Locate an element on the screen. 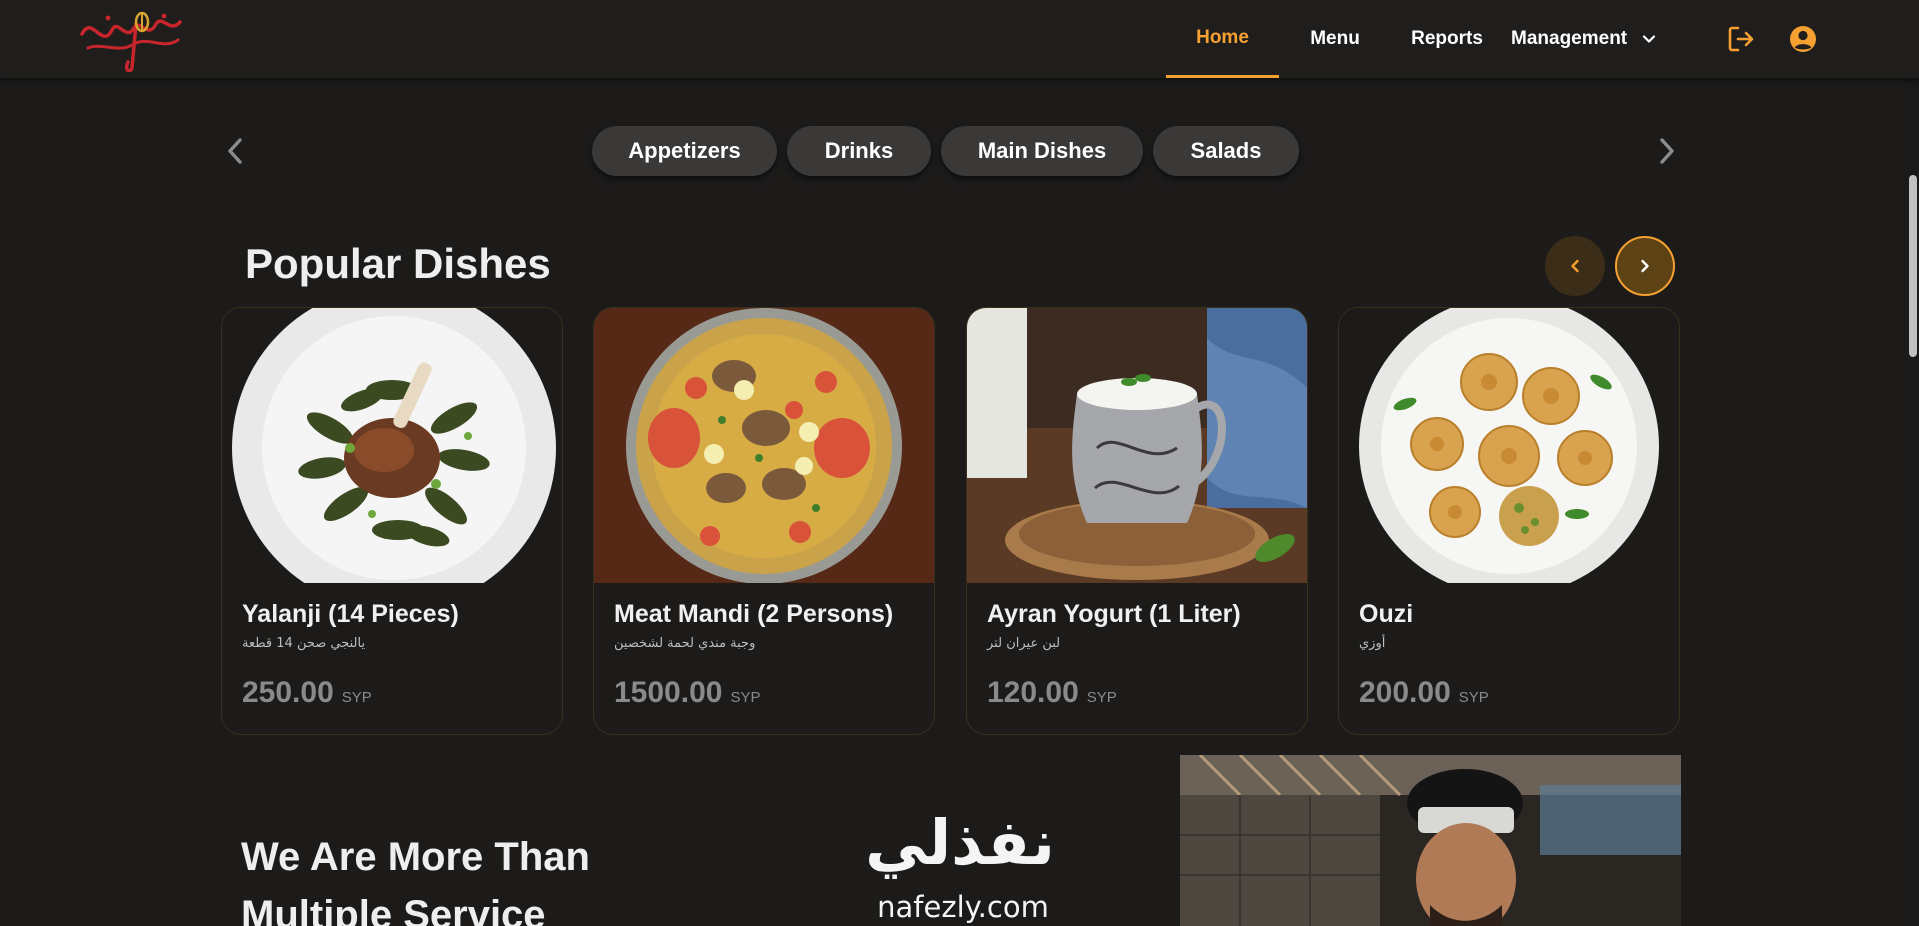  category-salads: Salads is located at coordinates (1226, 151).